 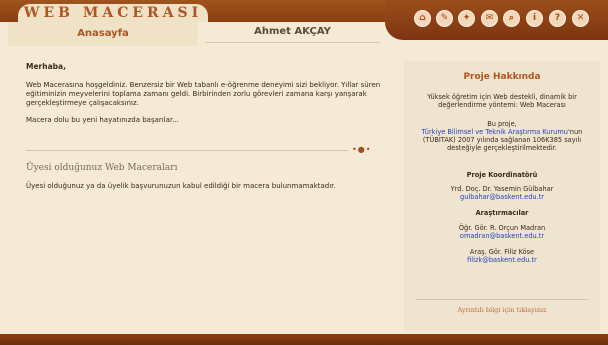 I want to click on search-icon: ⌕, so click(x=511, y=18).